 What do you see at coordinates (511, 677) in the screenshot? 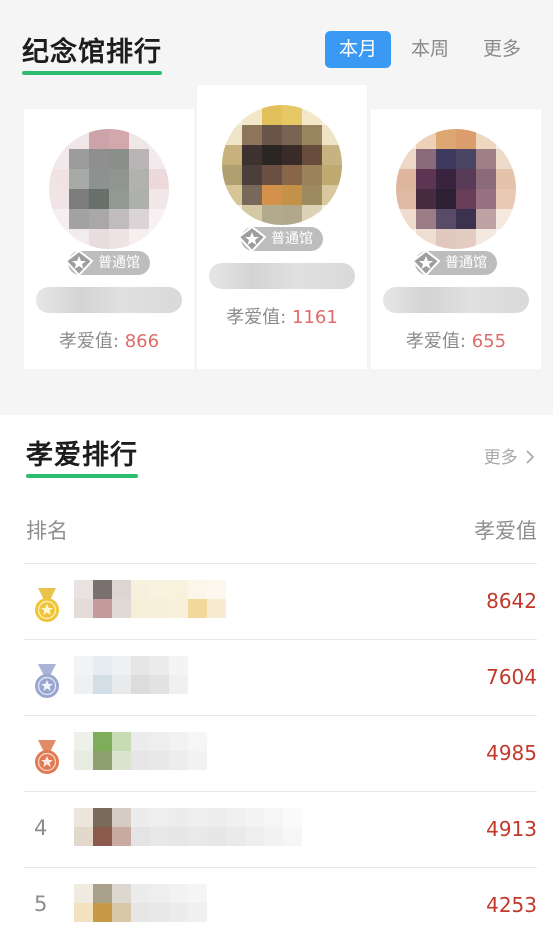
I see `filial-value: 7604` at bounding box center [511, 677].